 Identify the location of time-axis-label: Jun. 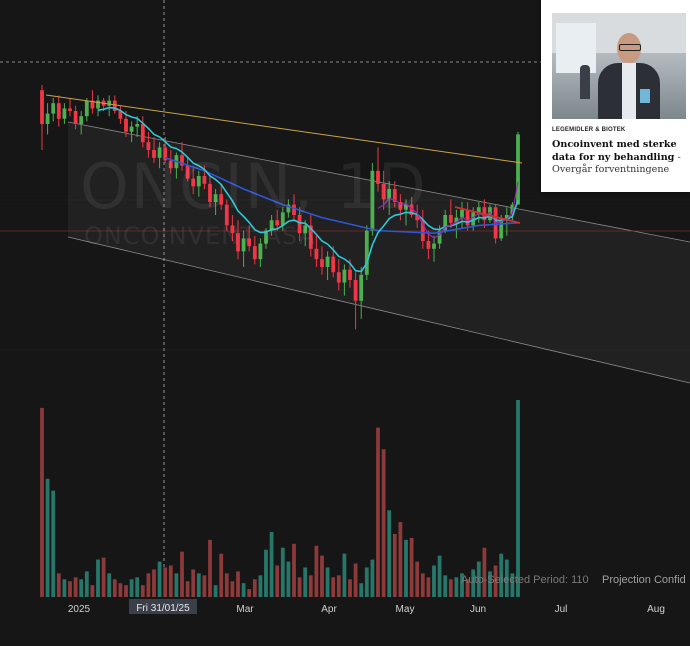
(478, 609).